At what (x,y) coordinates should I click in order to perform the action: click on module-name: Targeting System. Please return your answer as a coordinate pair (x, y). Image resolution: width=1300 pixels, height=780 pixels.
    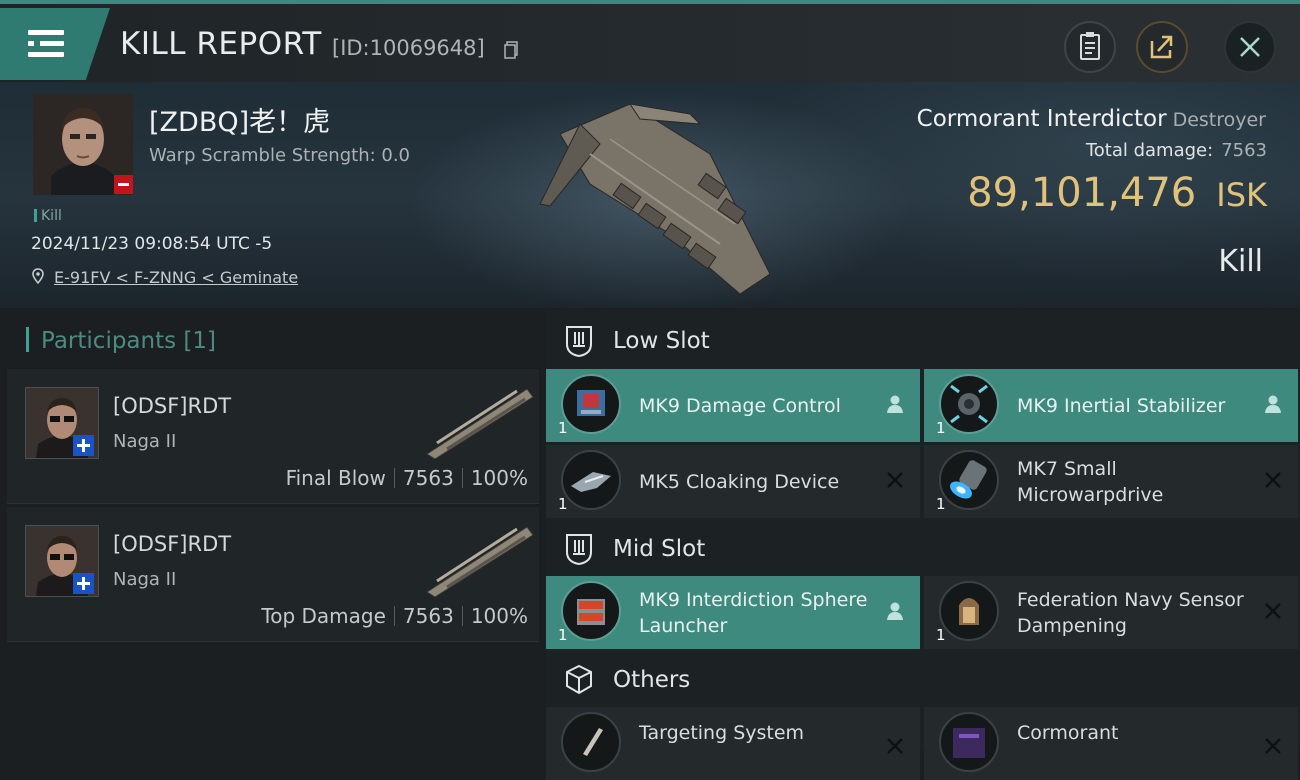
    Looking at the image, I should click on (722, 733).